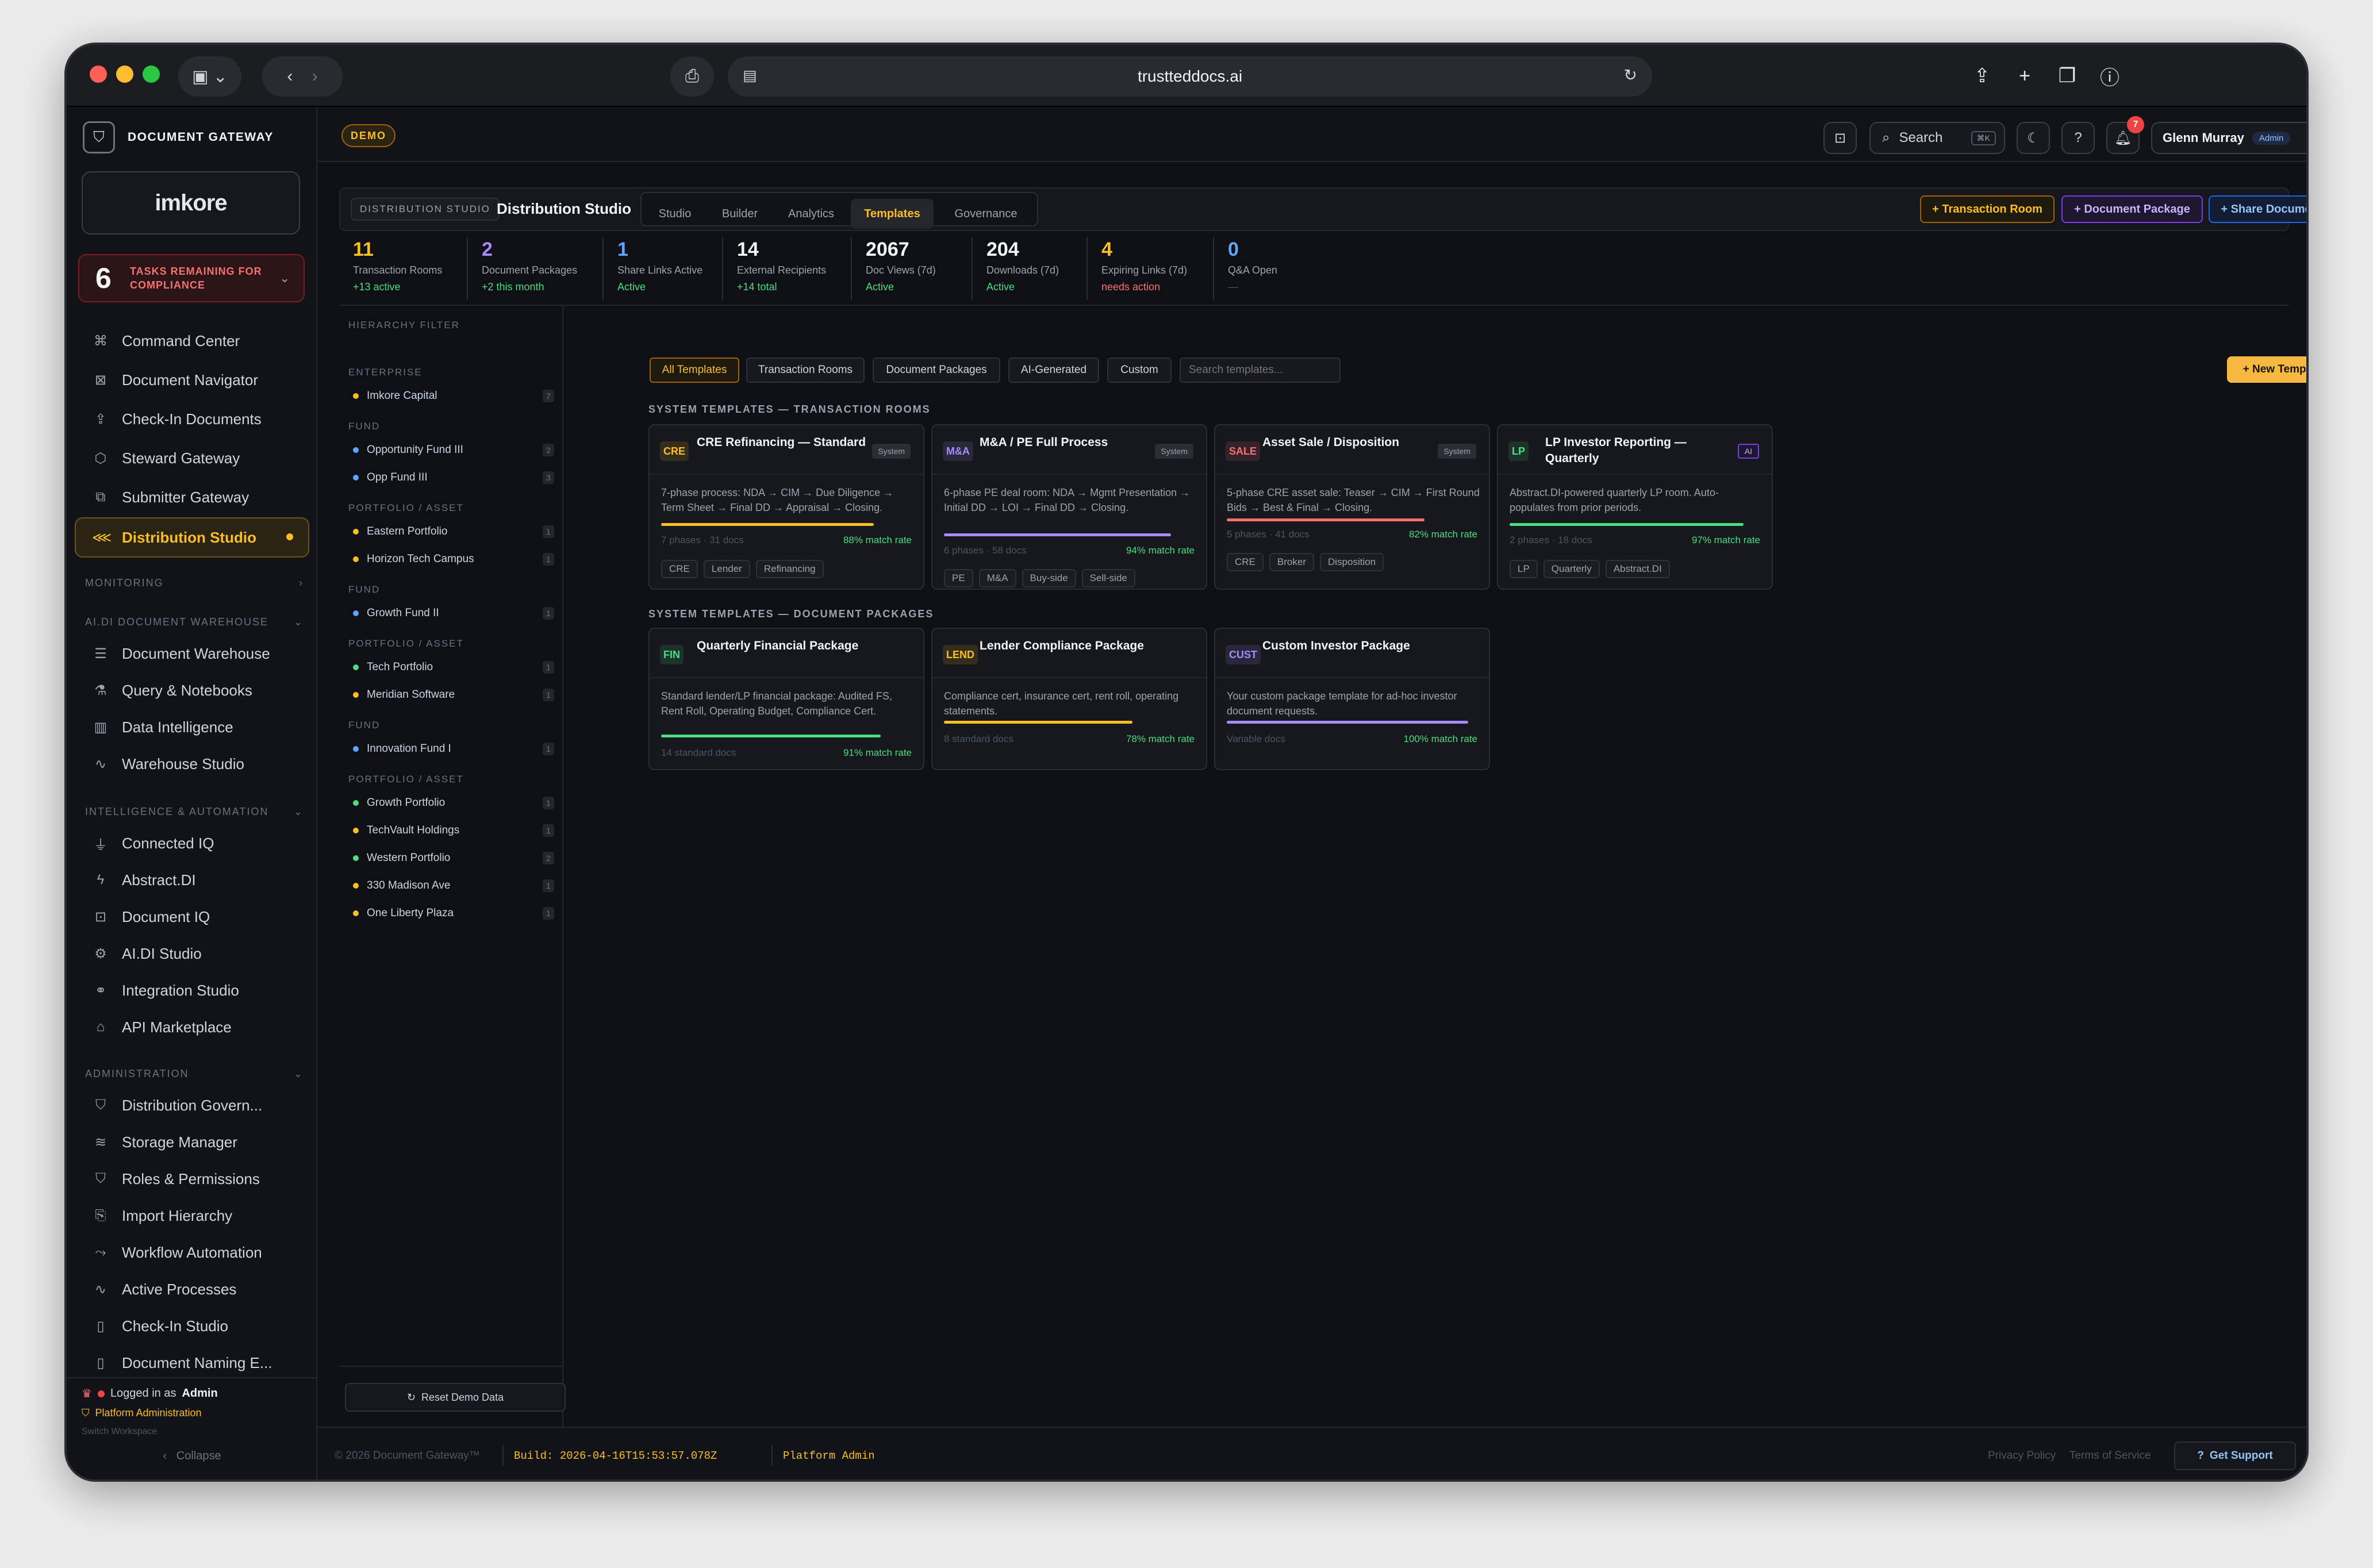 This screenshot has height=1568, width=2373. Describe the element at coordinates (192, 538) in the screenshot. I see `nav-distribution-studio: ⋘ Distribution Studio` at that location.